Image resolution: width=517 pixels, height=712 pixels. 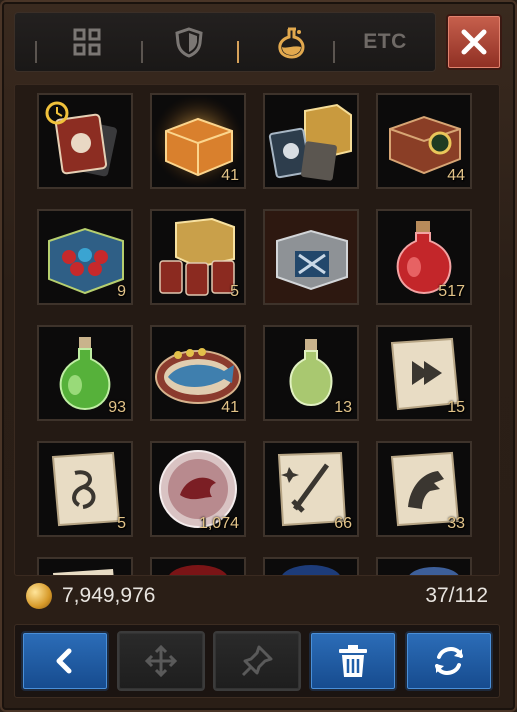 What do you see at coordinates (343, 523) in the screenshot?
I see `item-quantity: 66` at bounding box center [343, 523].